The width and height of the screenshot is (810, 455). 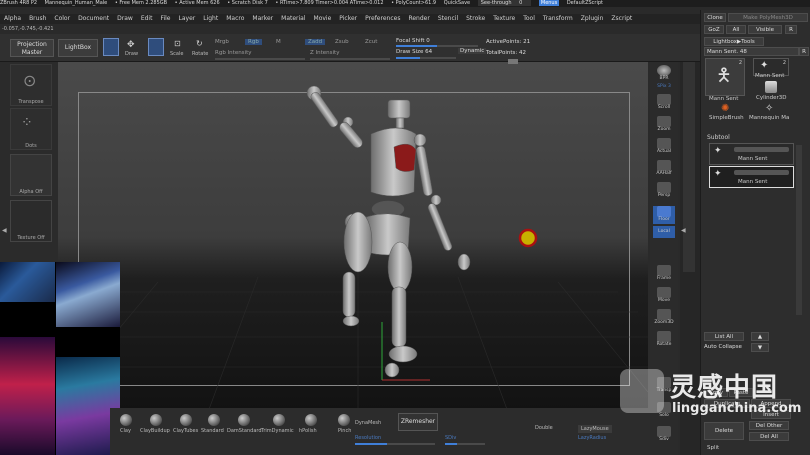 I want to click on del-all-button: Del All, so click(x=769, y=436).